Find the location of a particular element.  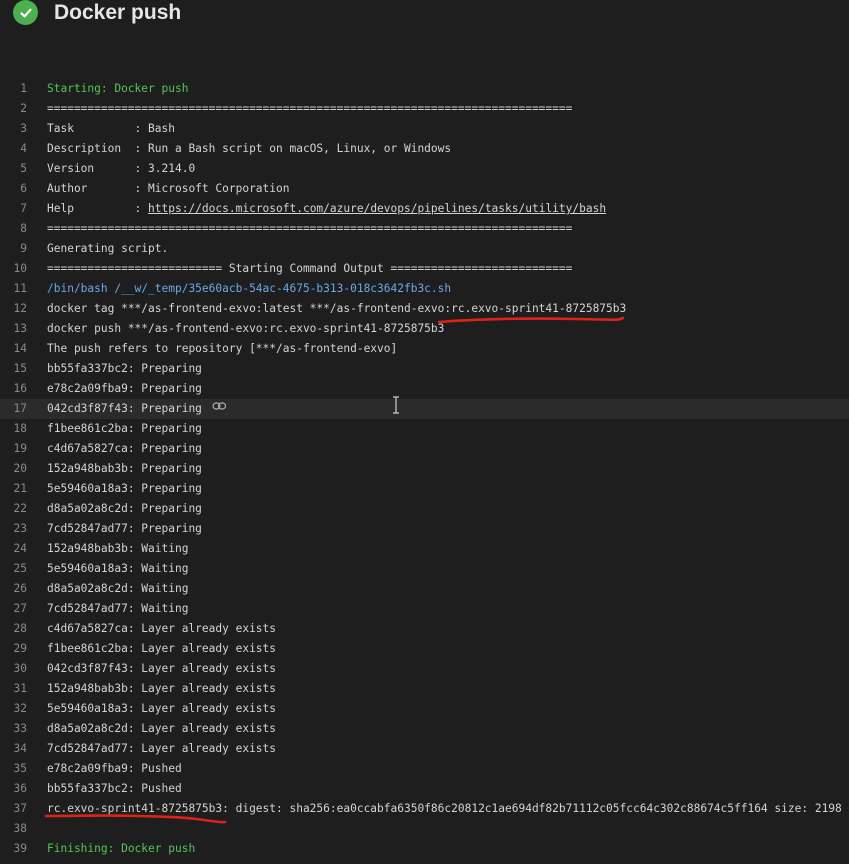

log-line: 5 Version : 3.214.0 is located at coordinates (424, 169).